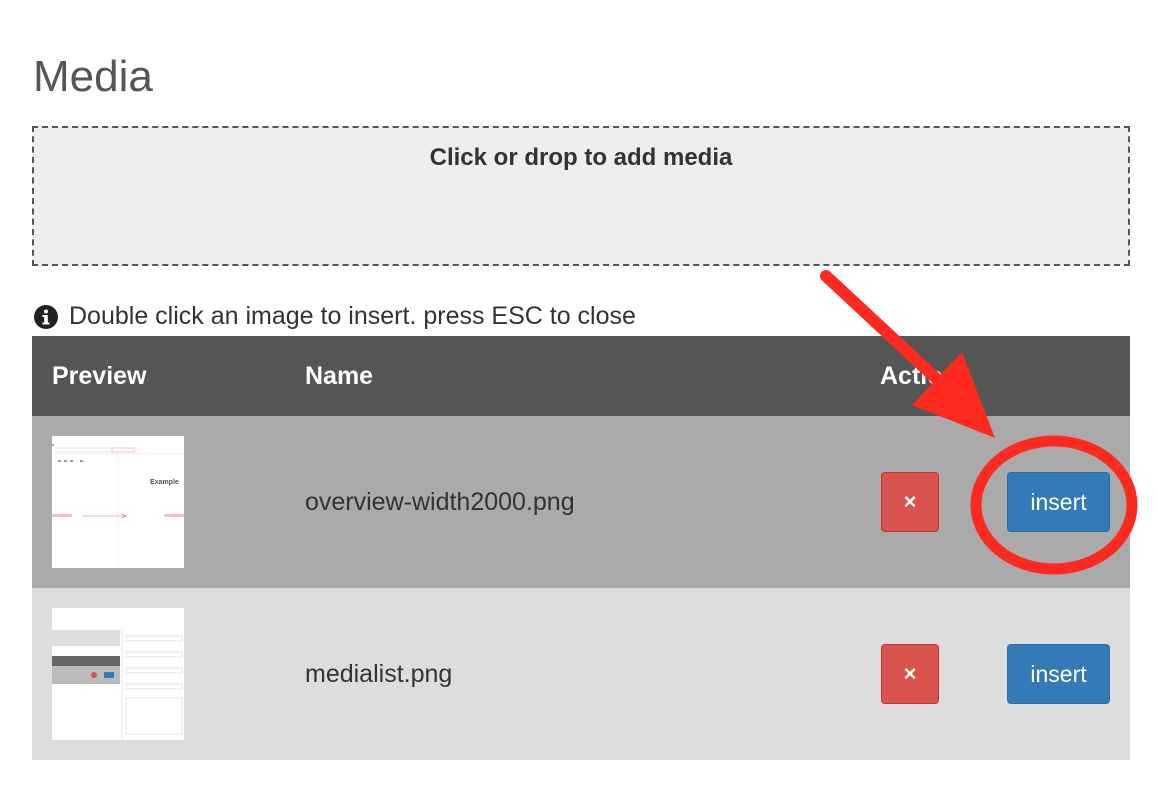 The width and height of the screenshot is (1158, 800). Describe the element at coordinates (339, 376) in the screenshot. I see `header-name: Name` at that location.